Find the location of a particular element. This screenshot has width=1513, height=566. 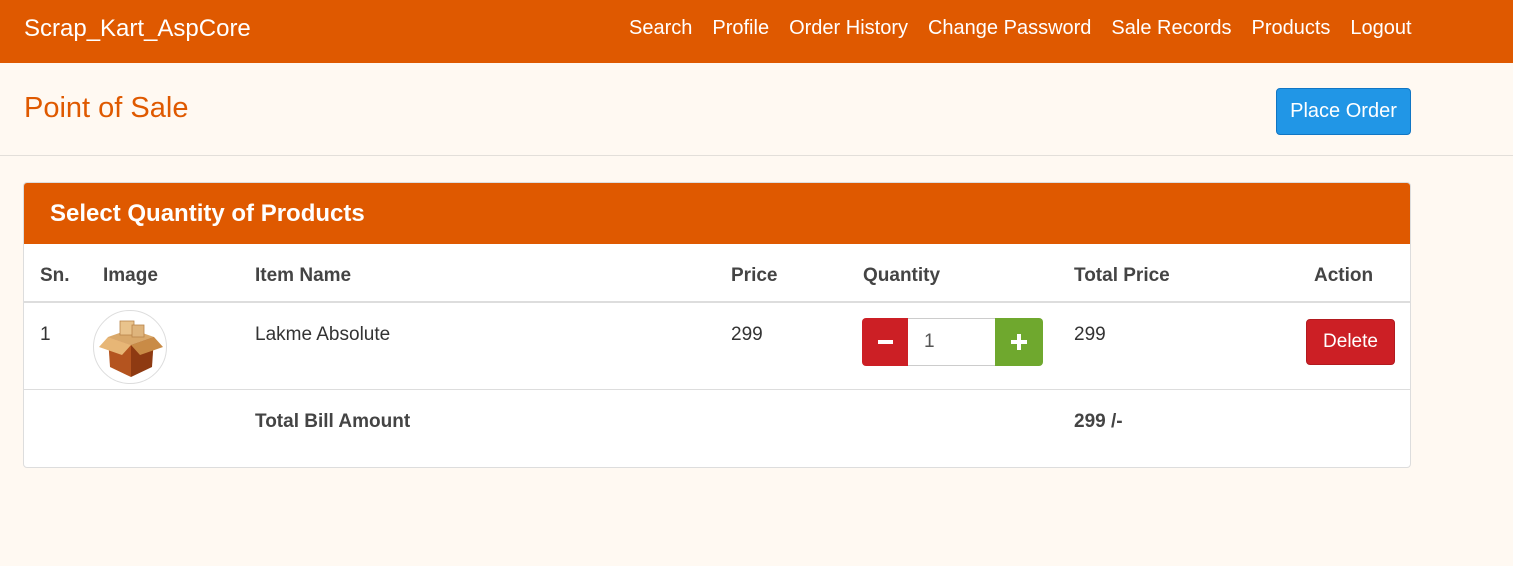

product-image is located at coordinates (130, 347).